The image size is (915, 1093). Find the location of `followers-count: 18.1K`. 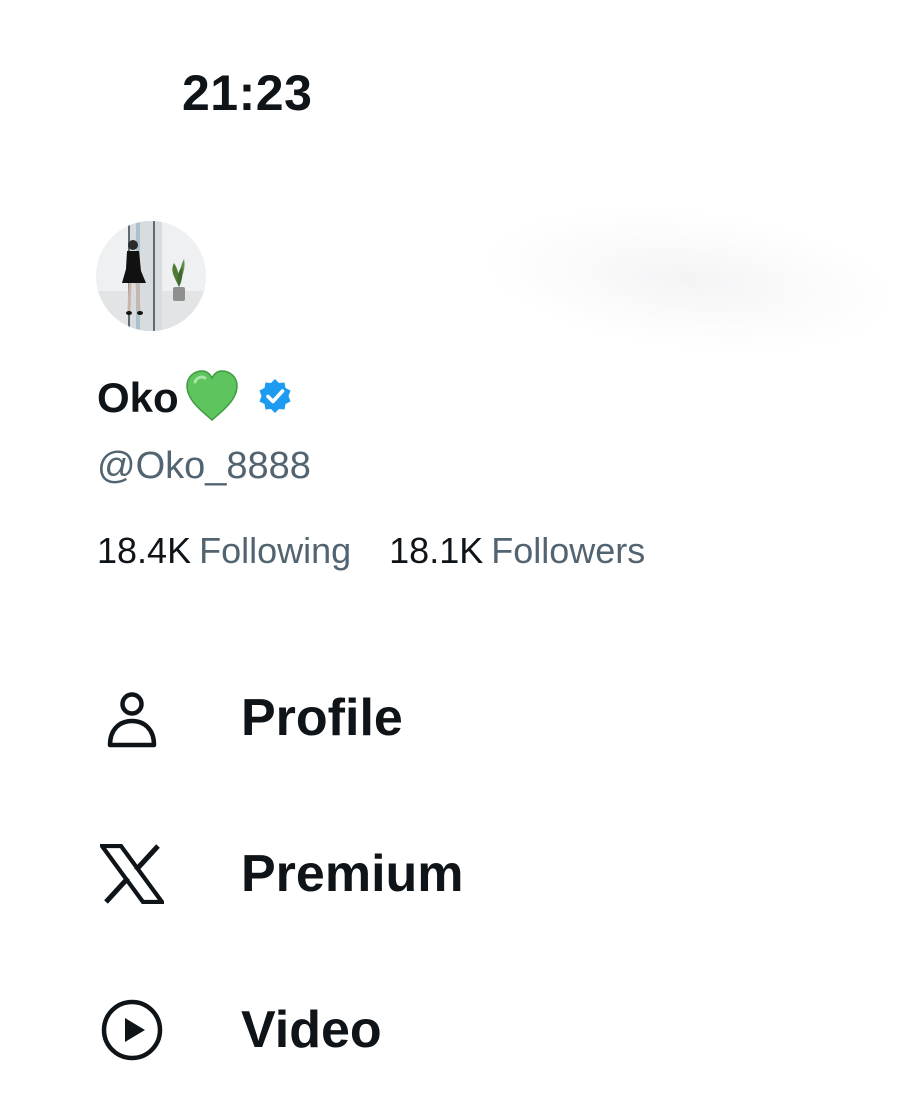

followers-count: 18.1K is located at coordinates (436, 550).